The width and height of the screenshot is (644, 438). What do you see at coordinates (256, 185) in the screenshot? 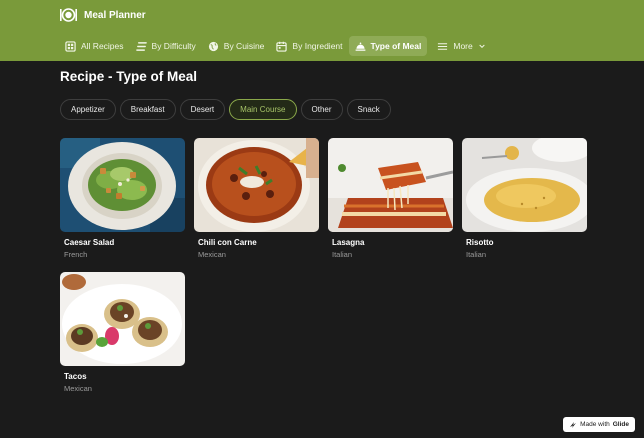
I see `chili-con-carne-photo` at bounding box center [256, 185].